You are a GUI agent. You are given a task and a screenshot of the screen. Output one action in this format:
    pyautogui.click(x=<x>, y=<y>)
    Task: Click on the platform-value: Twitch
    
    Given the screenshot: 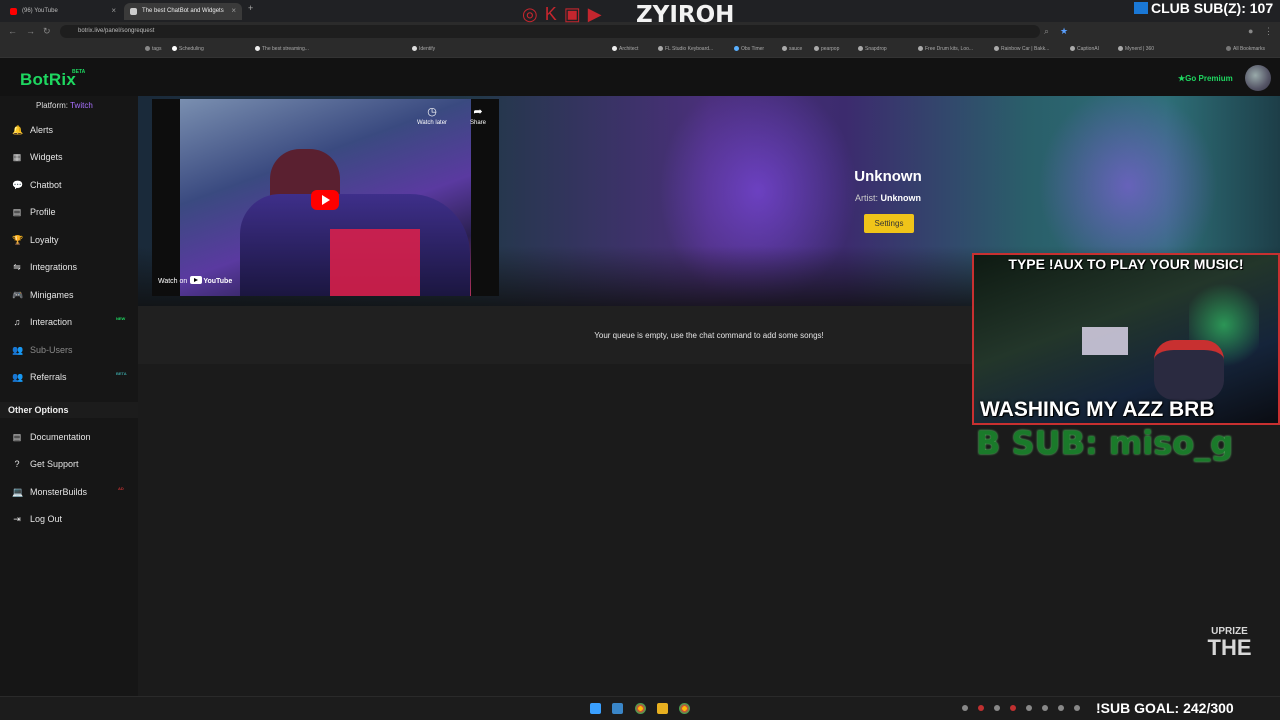 What is the action you would take?
    pyautogui.click(x=81, y=105)
    